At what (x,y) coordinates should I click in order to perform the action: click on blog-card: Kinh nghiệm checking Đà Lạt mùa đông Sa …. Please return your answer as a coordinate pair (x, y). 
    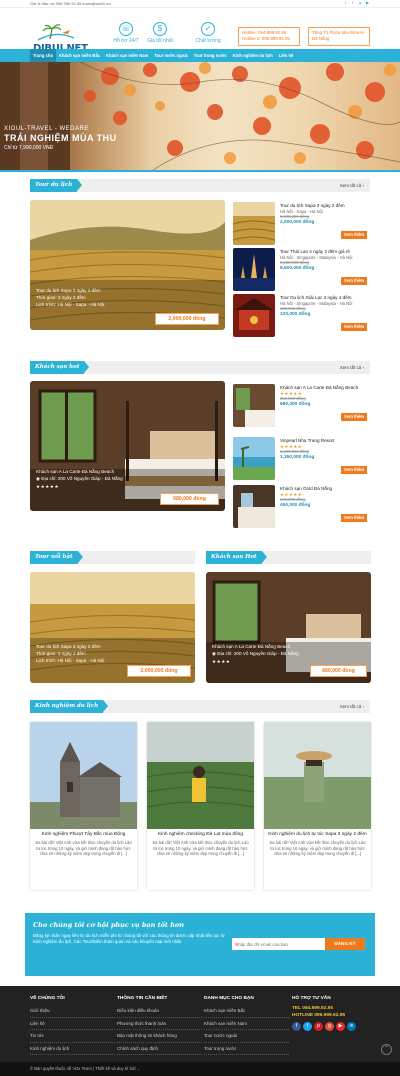
    Looking at the image, I should click on (200, 806).